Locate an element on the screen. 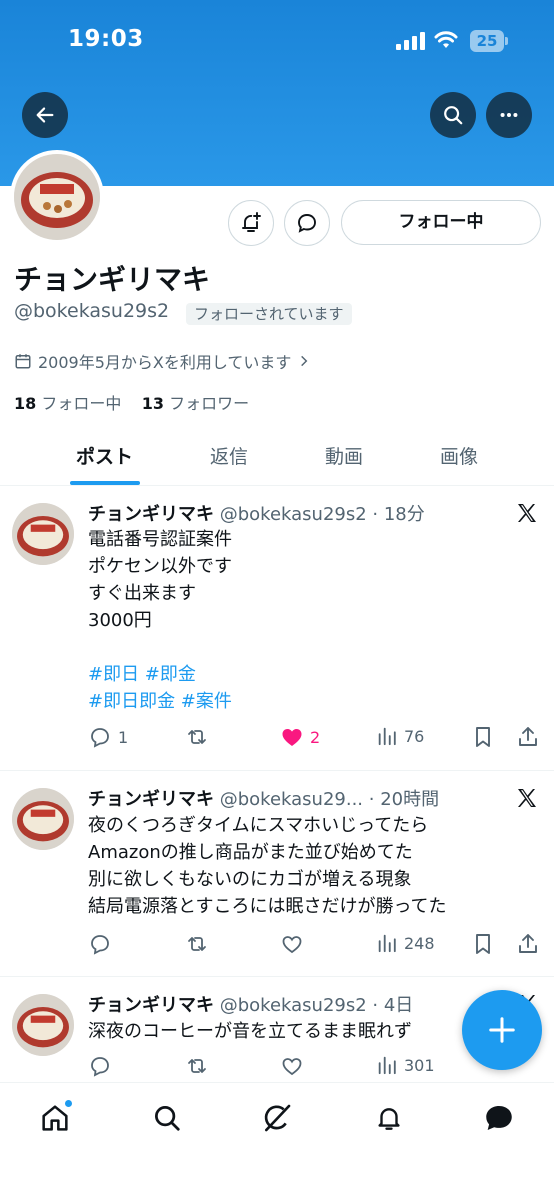 Image resolution: width=554 pixels, height=1200 pixels. bottom-navigation is located at coordinates (277, 1141).